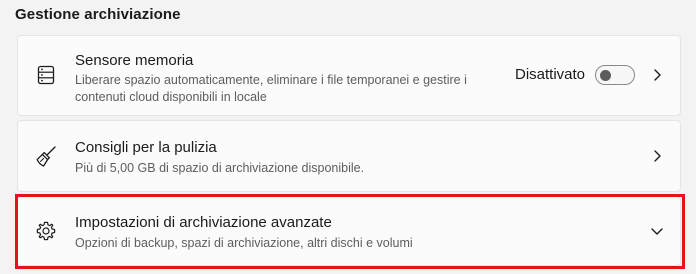  Describe the element at coordinates (98, 14) in the screenshot. I see `section-title: Gestione archiviazione` at that location.